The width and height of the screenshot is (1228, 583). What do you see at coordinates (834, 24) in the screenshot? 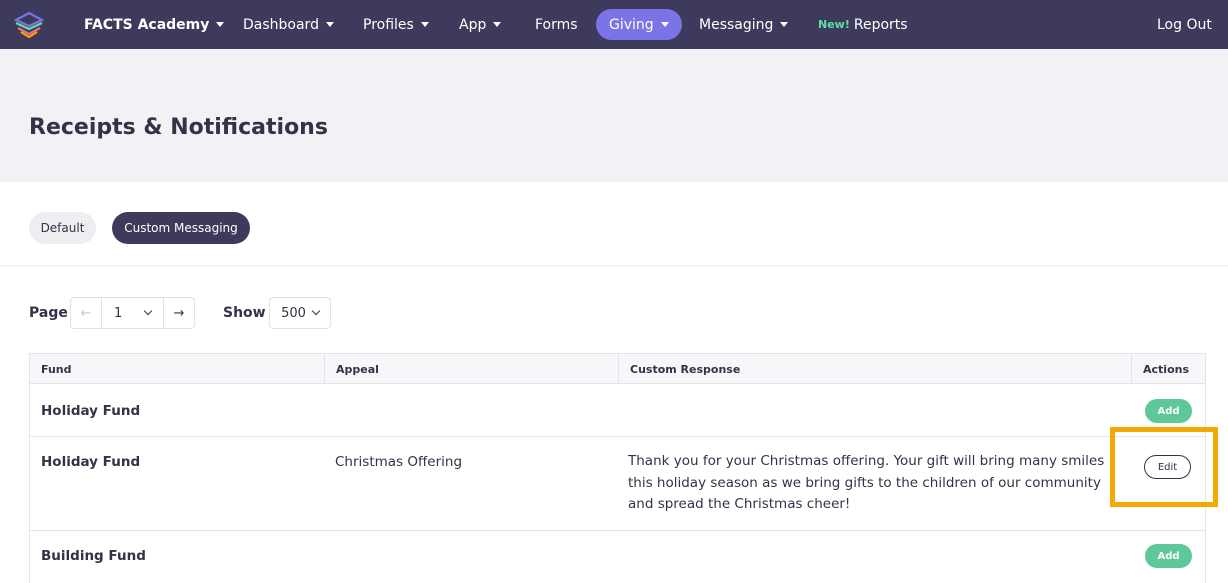
I see `new-badge: New!` at bounding box center [834, 24].